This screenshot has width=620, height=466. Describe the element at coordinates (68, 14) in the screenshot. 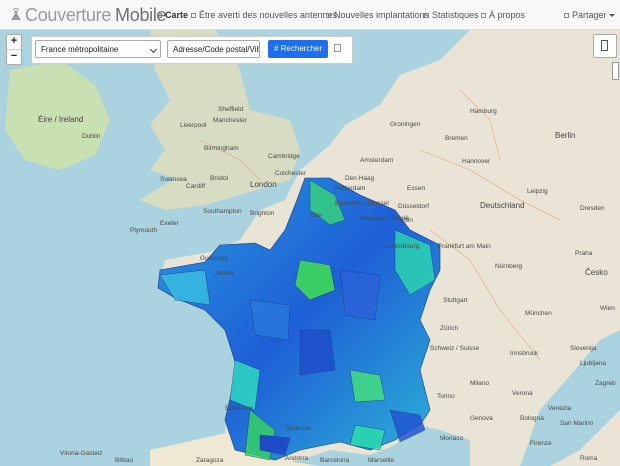

I see `brand-text-couverture: Couverture` at that location.